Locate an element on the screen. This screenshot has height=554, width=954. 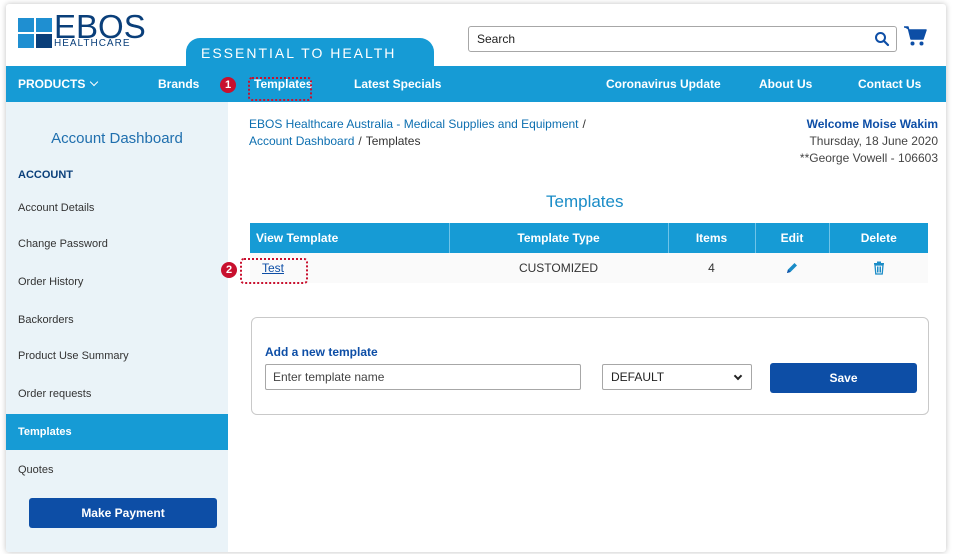
welcome-user-name: Welcome Moise Wakim is located at coordinates (872, 124).